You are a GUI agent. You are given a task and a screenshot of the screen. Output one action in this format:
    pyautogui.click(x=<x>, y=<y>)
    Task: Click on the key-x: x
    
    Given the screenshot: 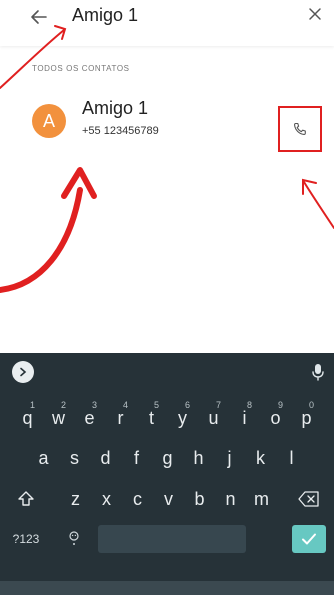 What is the action you would take?
    pyautogui.click(x=106, y=499)
    